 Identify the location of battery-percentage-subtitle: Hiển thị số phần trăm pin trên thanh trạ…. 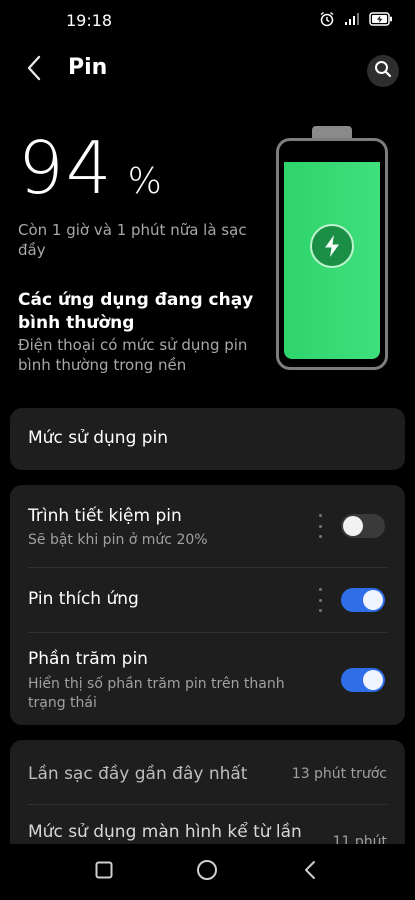
(156, 693).